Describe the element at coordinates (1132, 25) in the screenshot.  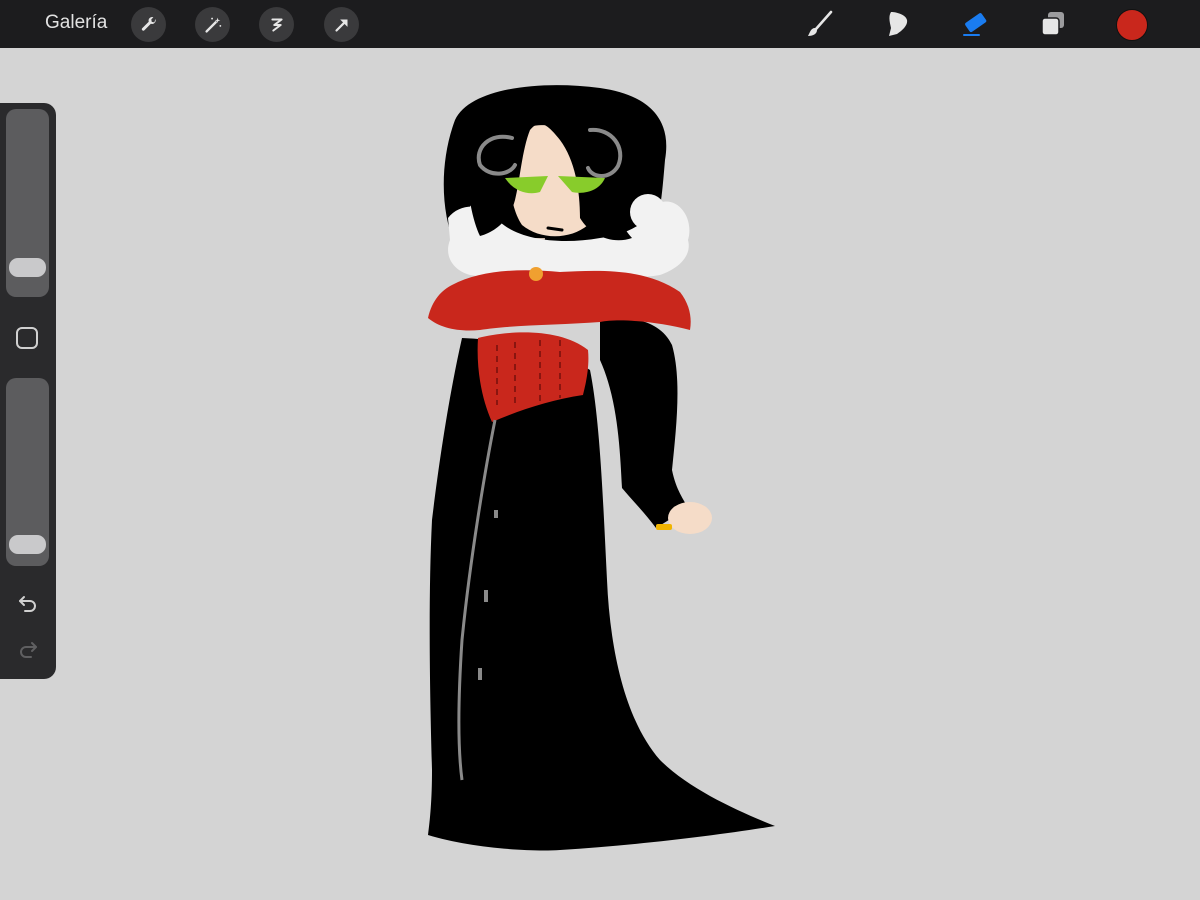
I see `color-picker-button` at that location.